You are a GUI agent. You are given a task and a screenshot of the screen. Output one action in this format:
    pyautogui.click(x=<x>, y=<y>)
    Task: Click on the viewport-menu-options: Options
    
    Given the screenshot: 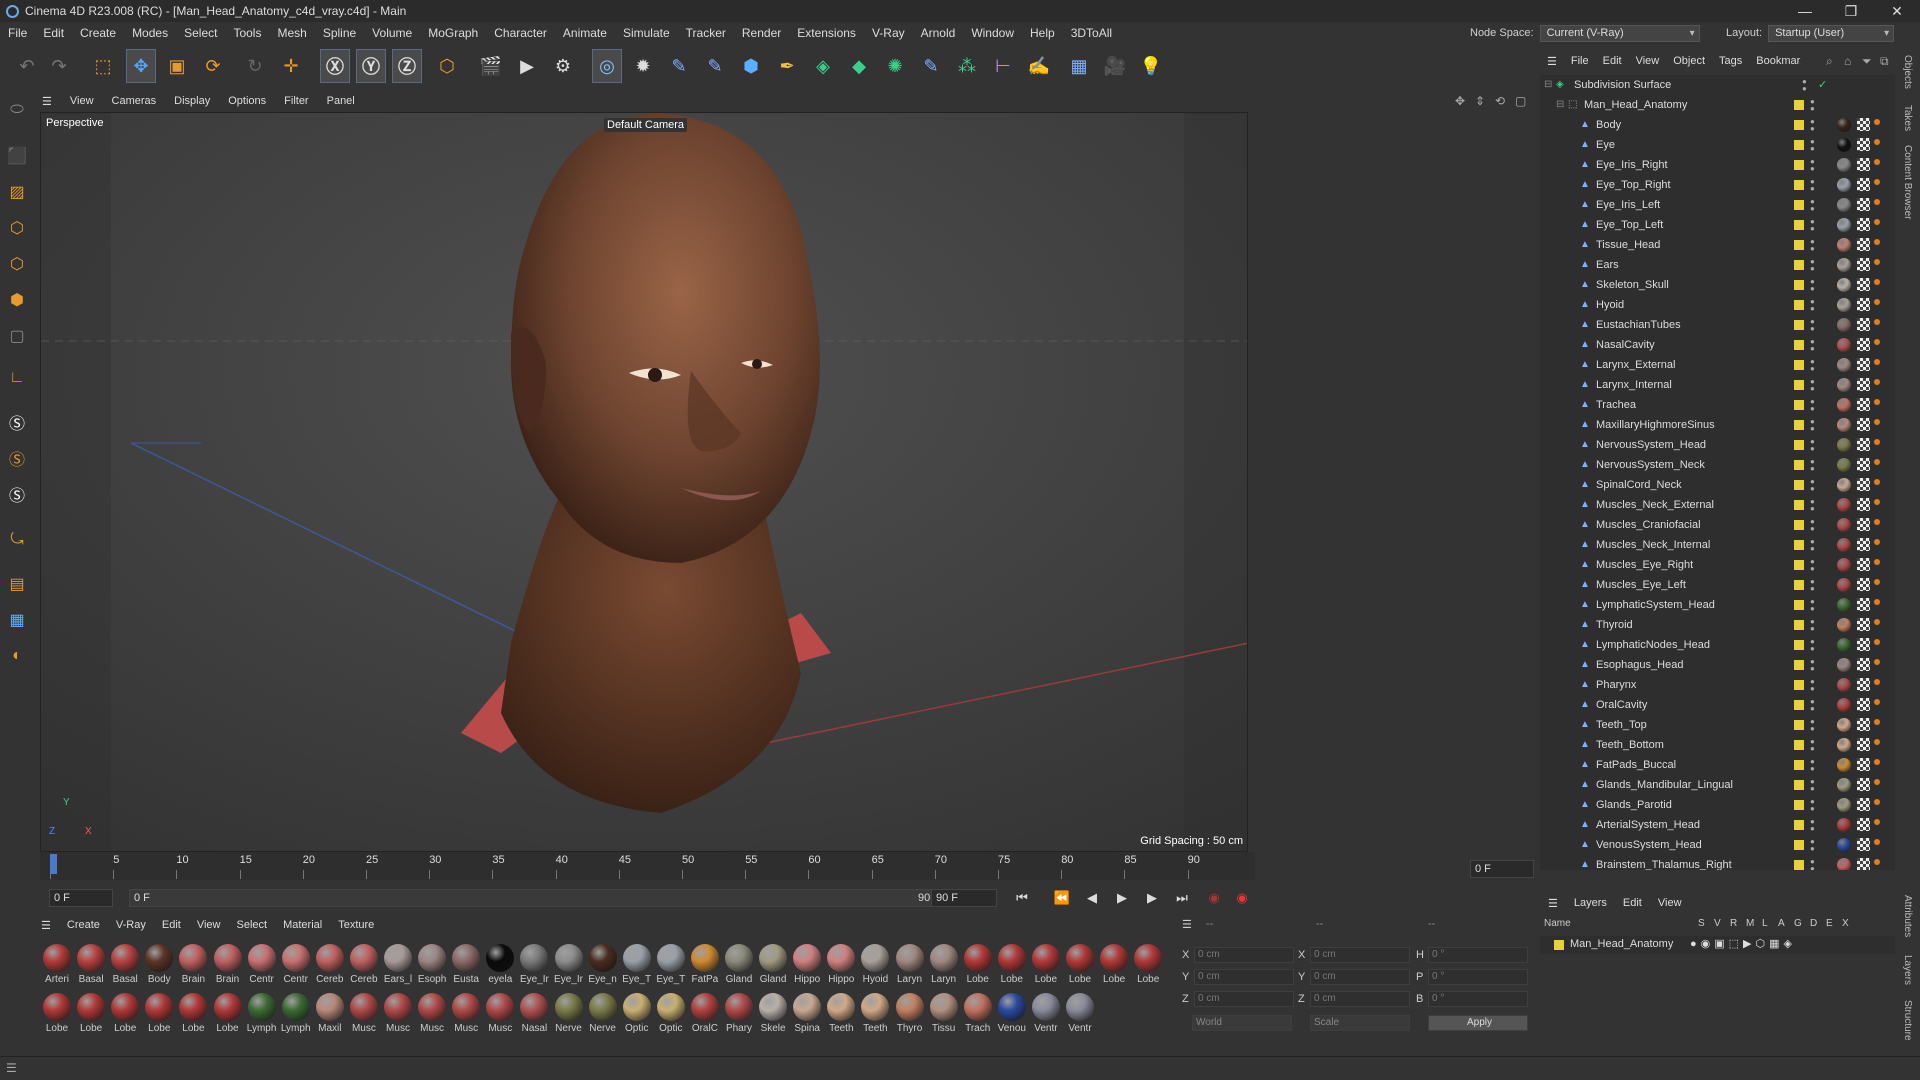 What is the action you would take?
    pyautogui.click(x=247, y=101)
    